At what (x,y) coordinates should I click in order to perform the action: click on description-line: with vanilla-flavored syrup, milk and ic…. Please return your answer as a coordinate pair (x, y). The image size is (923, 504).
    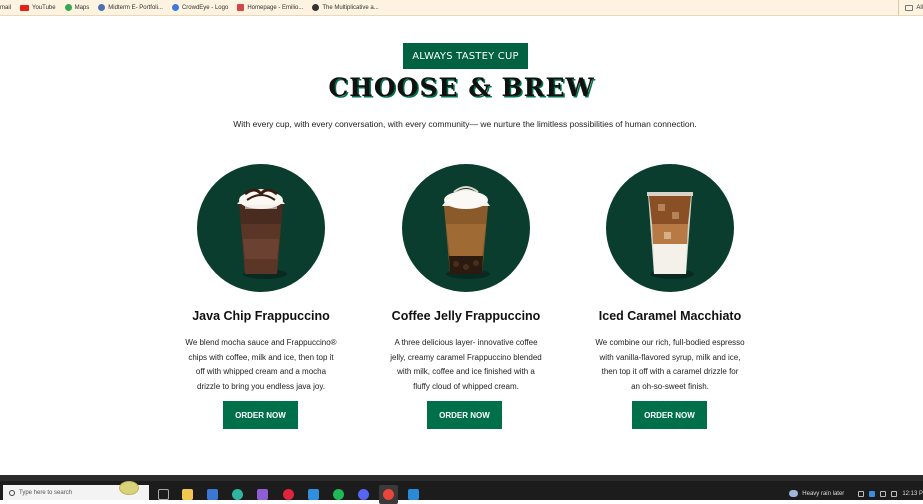
    Looking at the image, I should click on (670, 357).